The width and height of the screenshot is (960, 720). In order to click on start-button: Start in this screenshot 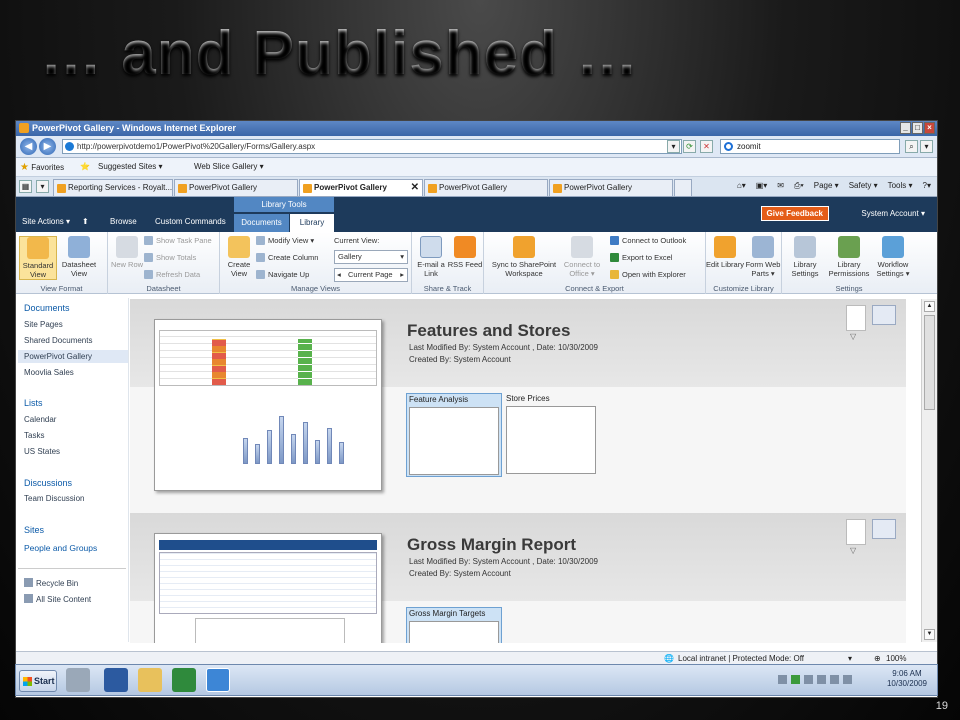, I will do `click(38, 681)`.